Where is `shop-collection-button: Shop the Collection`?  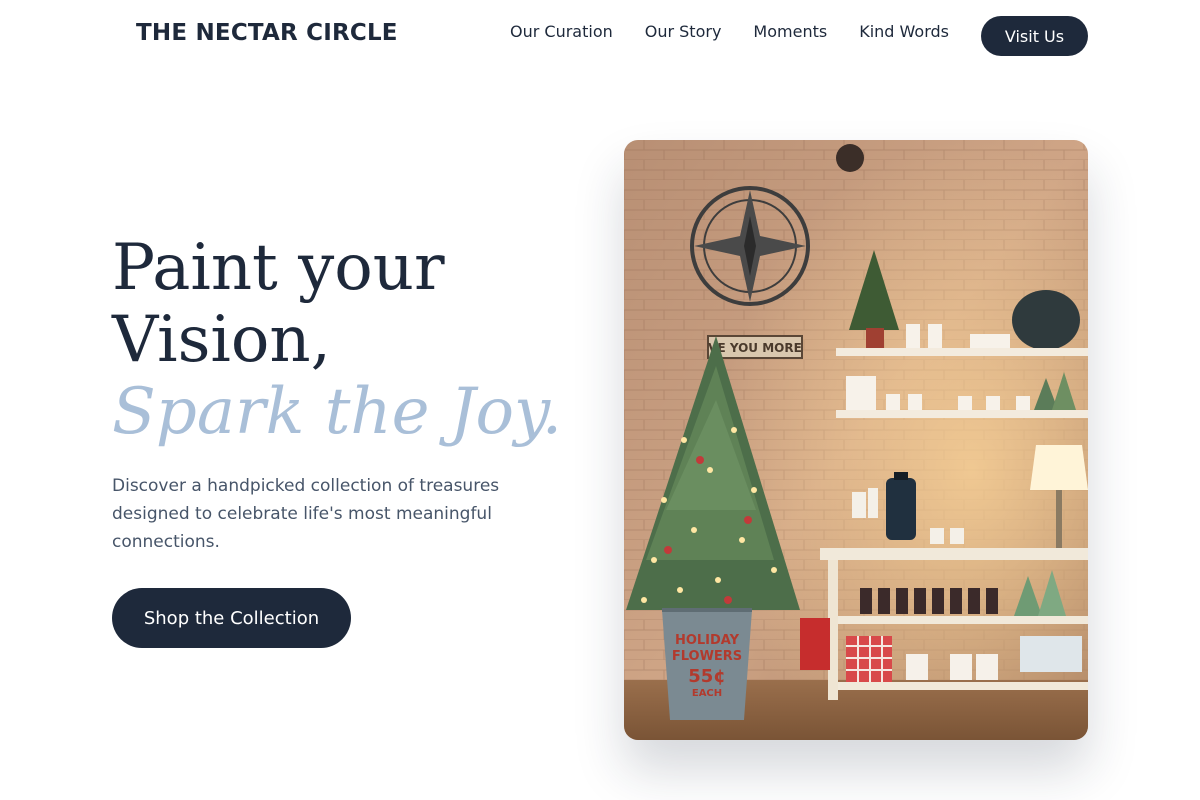 shop-collection-button: Shop the Collection is located at coordinates (231, 618).